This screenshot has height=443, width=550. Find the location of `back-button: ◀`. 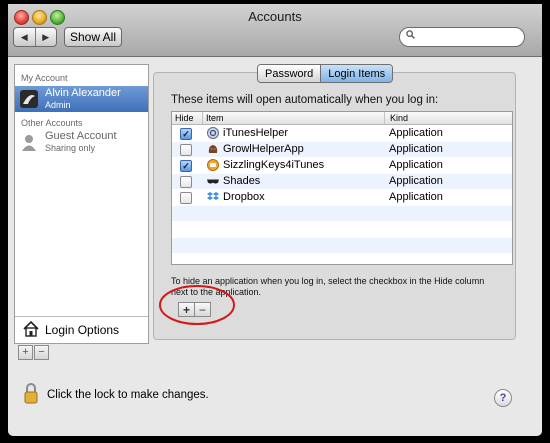

back-button: ◀ is located at coordinates (24, 37).